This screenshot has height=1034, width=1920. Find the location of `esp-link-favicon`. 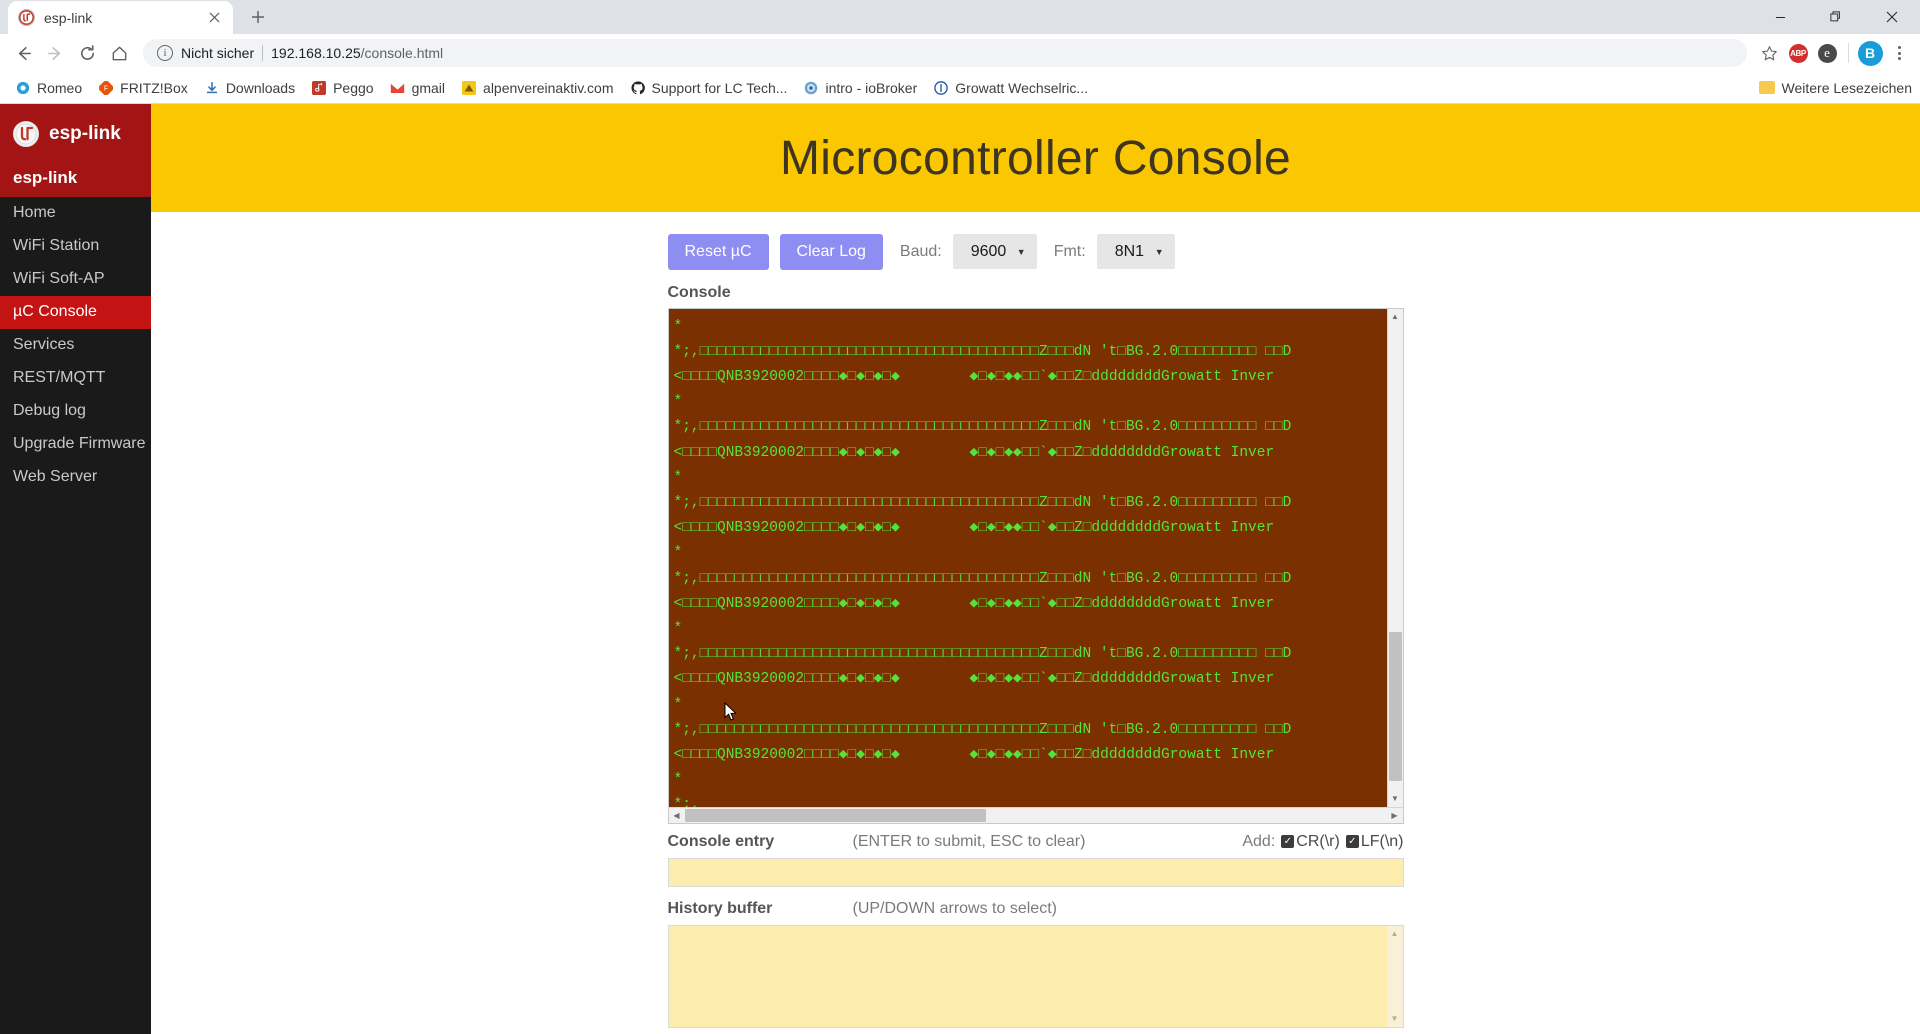

esp-link-favicon is located at coordinates (26, 17).